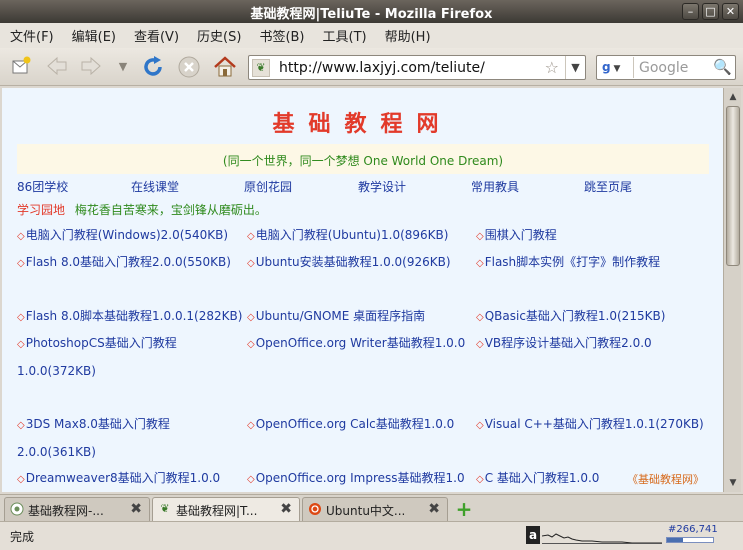 This screenshot has width=743, height=550. I want to click on minimize-button: –, so click(690, 11).